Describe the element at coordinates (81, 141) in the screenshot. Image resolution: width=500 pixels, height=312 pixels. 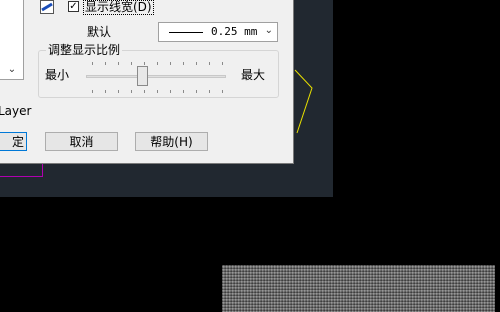
I see `cancel-button: 取消` at that location.